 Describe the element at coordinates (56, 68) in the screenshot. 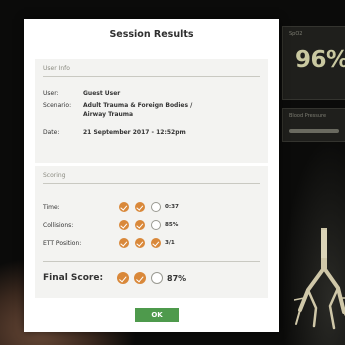

I see `user-info-heading: User Info` at that location.